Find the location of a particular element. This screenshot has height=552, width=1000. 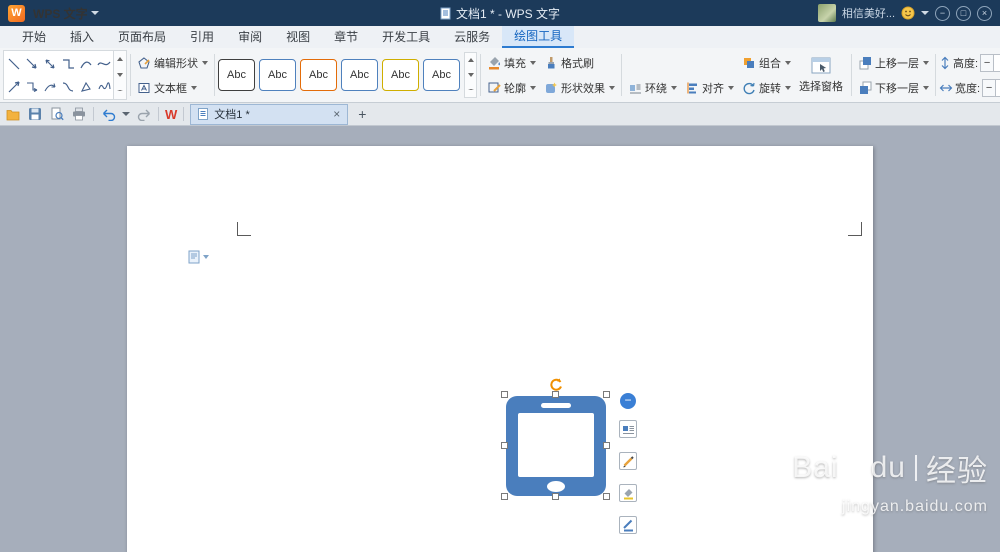

group-button: 组合 is located at coordinates (766, 63).